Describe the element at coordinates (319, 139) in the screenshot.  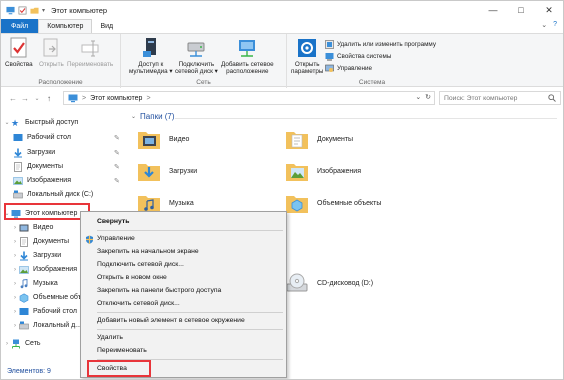
I see `folder-documents: Документы` at that location.